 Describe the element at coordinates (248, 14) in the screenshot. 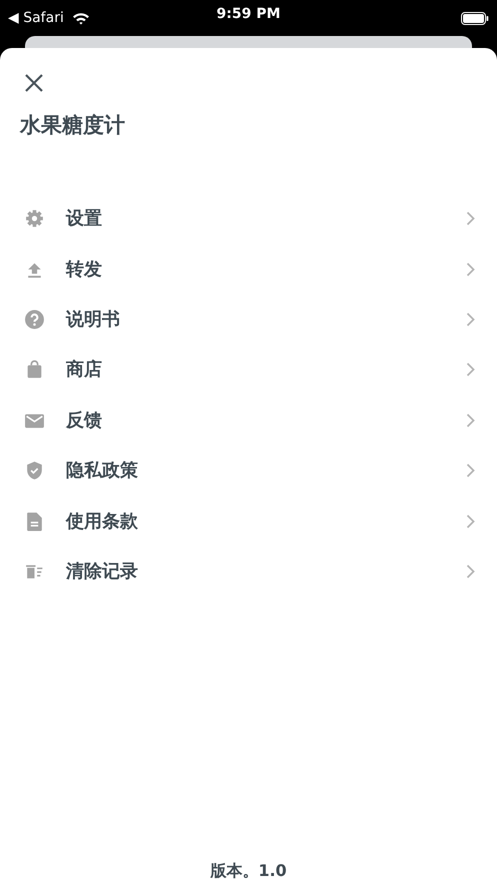

I see `status-time: 9:59 PM` at that location.